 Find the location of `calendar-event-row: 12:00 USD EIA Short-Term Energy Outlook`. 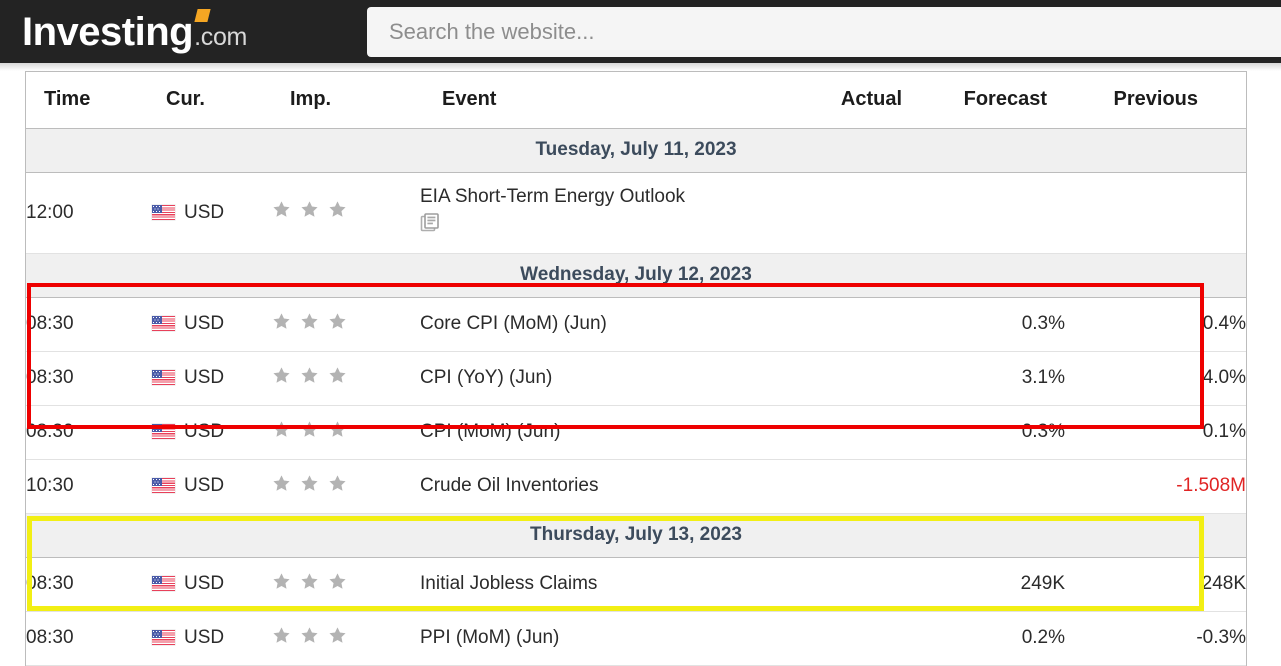

calendar-event-row: 12:00 USD EIA Short-Term Energy Outlook is located at coordinates (636, 213).